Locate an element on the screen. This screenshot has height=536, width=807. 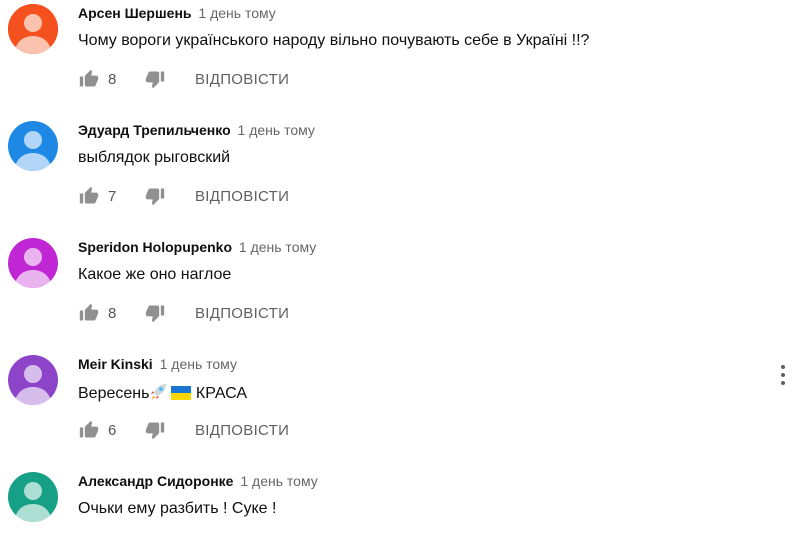
author-name: Арсен Шершень is located at coordinates (135, 13).